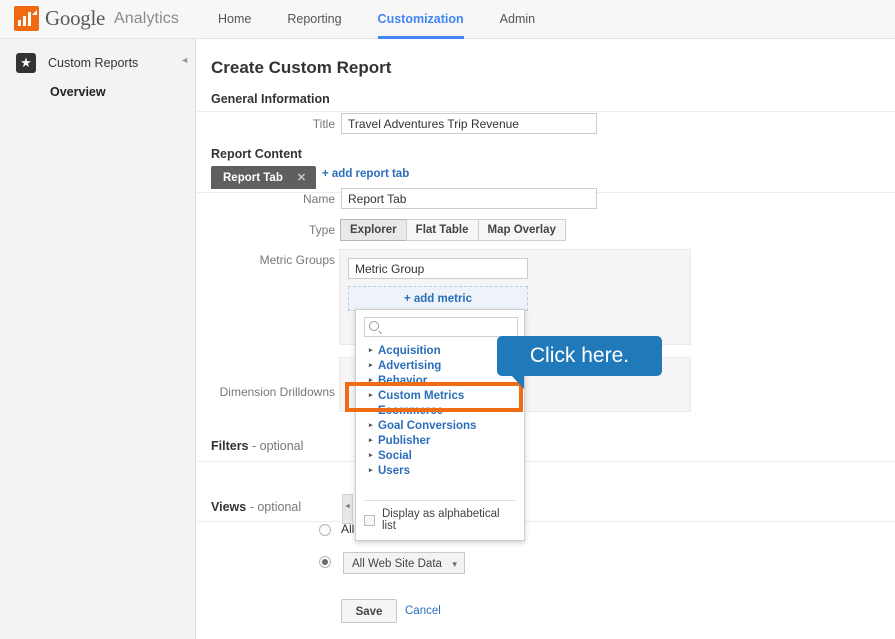 The image size is (895, 639). I want to click on sidebar-item-custom-reports: Custom Reports, so click(77, 62).